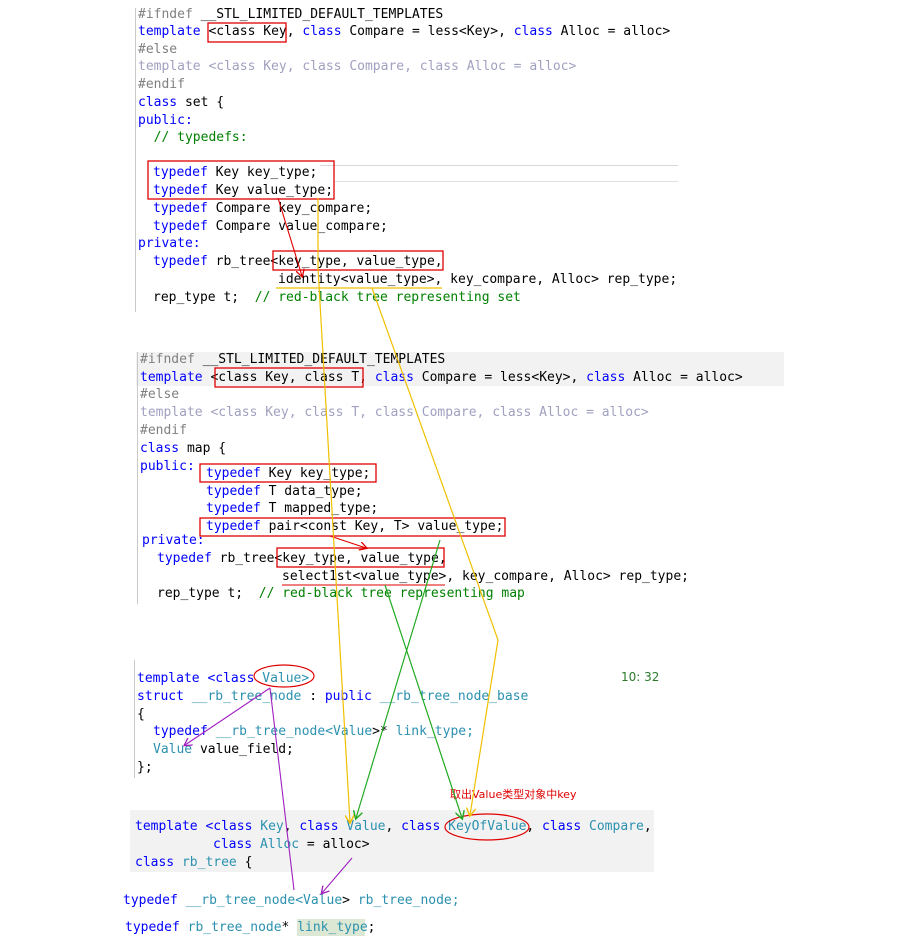  Describe the element at coordinates (640, 677) in the screenshot. I see `timestamp-label: 10: 32` at that location.